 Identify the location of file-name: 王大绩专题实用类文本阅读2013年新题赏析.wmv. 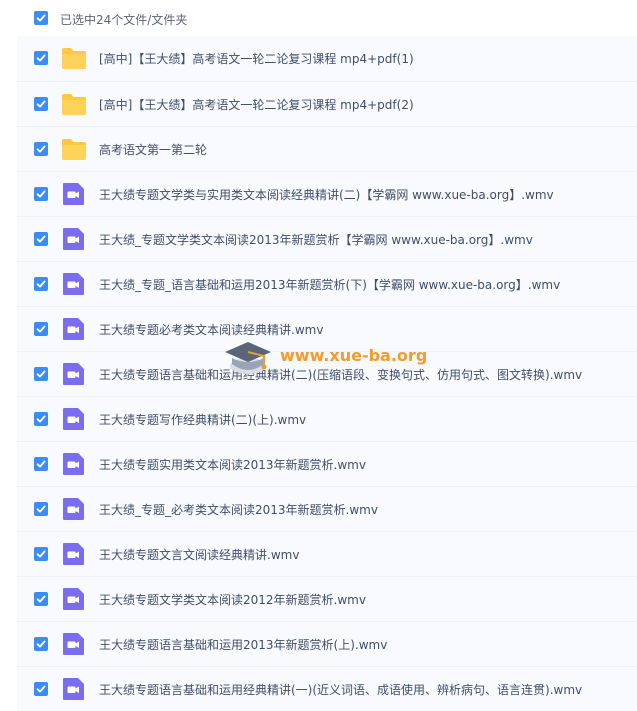
(232, 464).